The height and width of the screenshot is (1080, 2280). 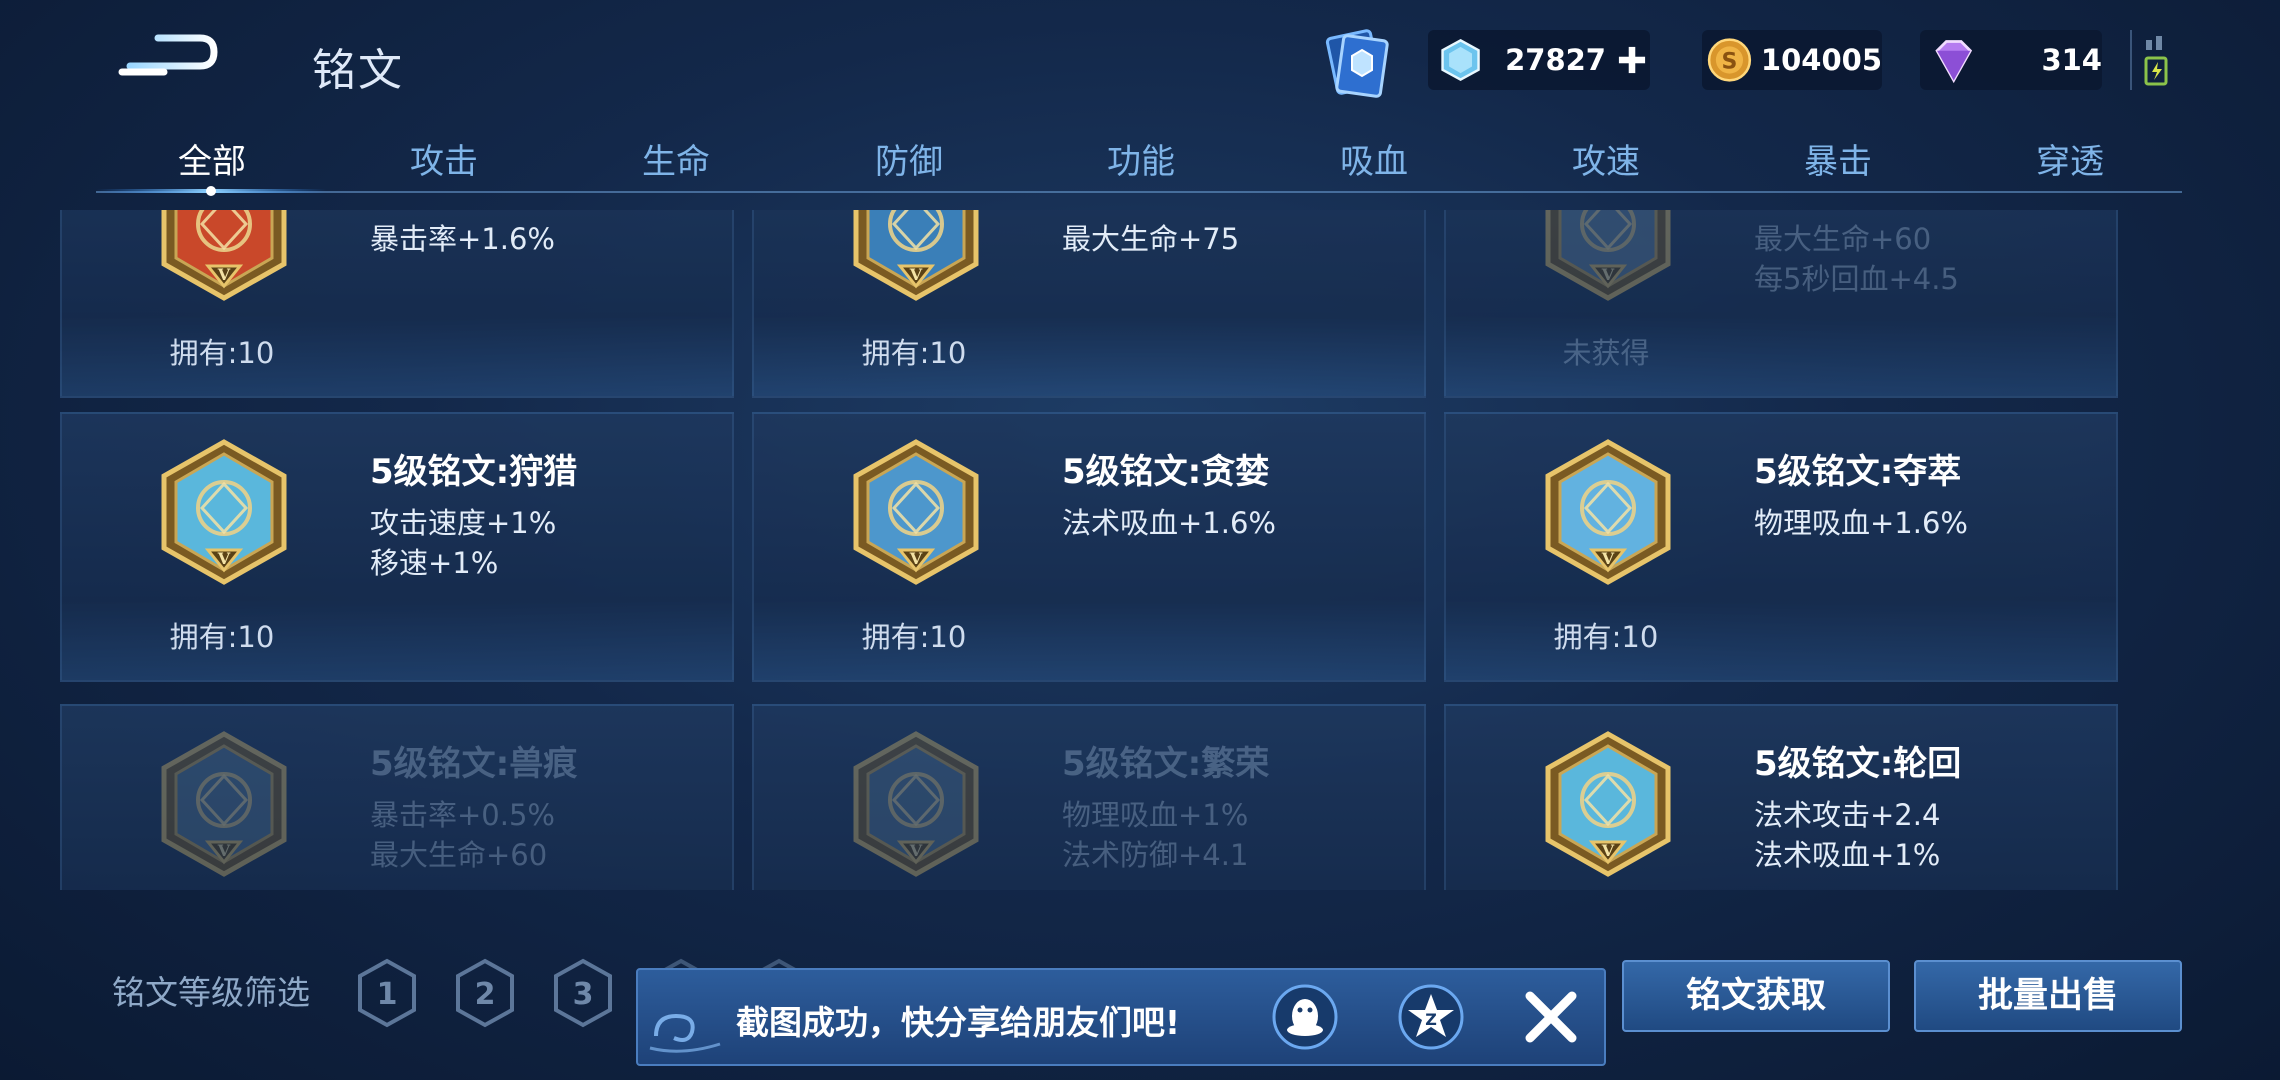 What do you see at coordinates (397, 304) in the screenshot?
I see `inscription-card: V 暴击率+1.6% 拥有:10` at bounding box center [397, 304].